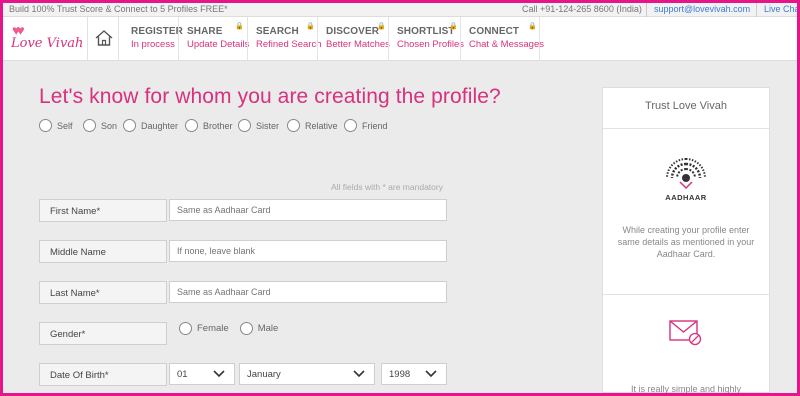 This screenshot has width=800, height=396. Describe the element at coordinates (387, 187) in the screenshot. I see `mandatory-note: All fields with * are mandatory` at that location.